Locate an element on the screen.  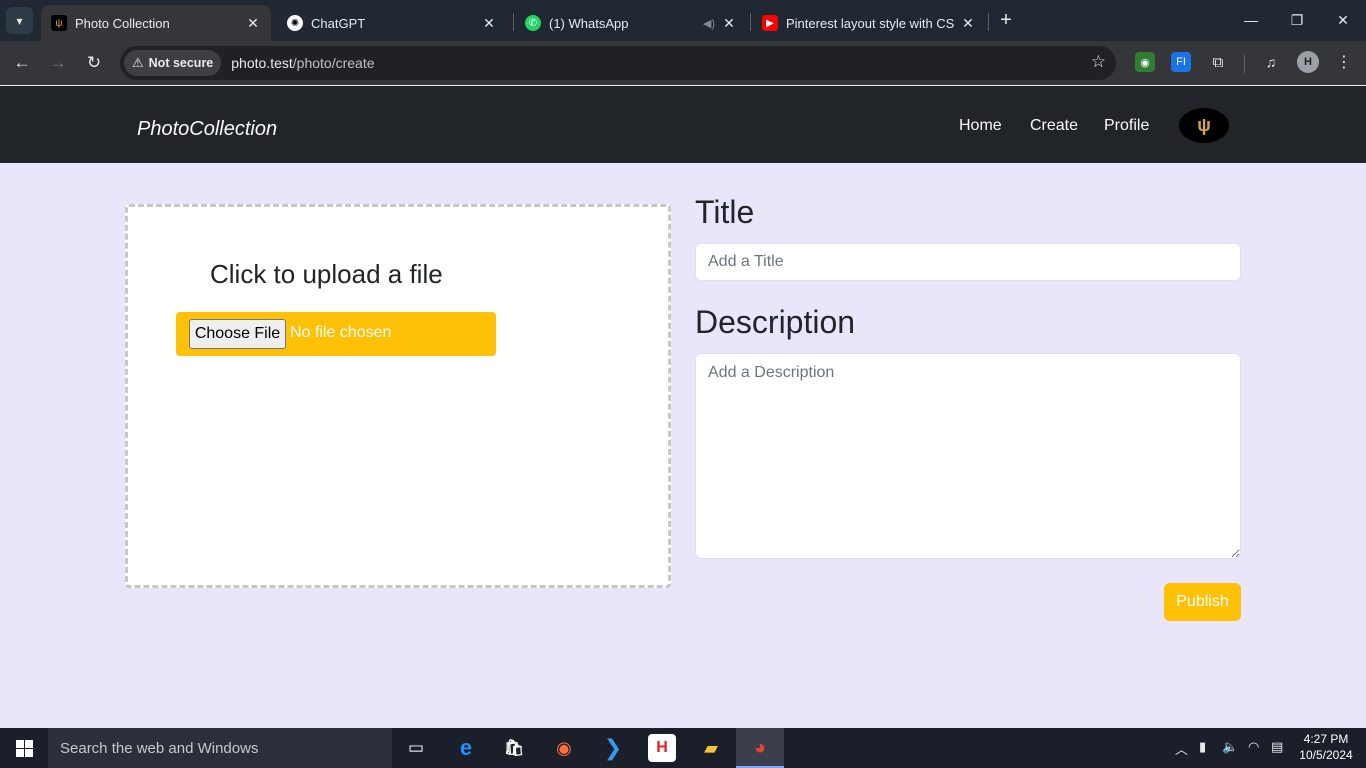
tab-photo-collection: ψ Photo Collection ✕ is located at coordinates (156, 23).